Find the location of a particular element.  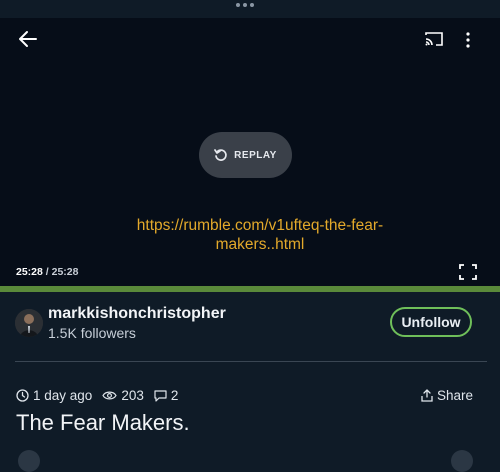

unfollow-button: Unfollow is located at coordinates (431, 322).